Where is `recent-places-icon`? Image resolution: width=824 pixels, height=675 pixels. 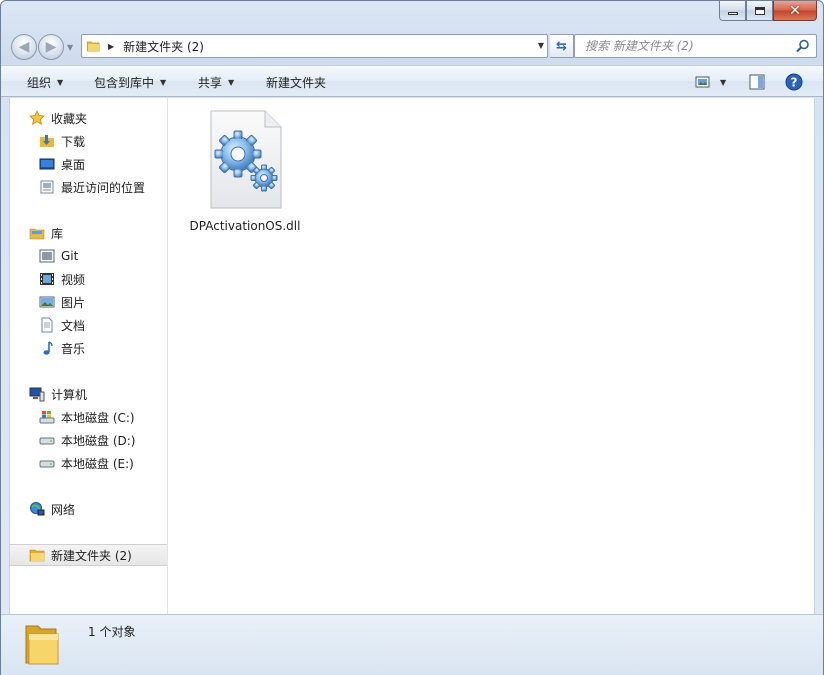 recent-places-icon is located at coordinates (47, 187).